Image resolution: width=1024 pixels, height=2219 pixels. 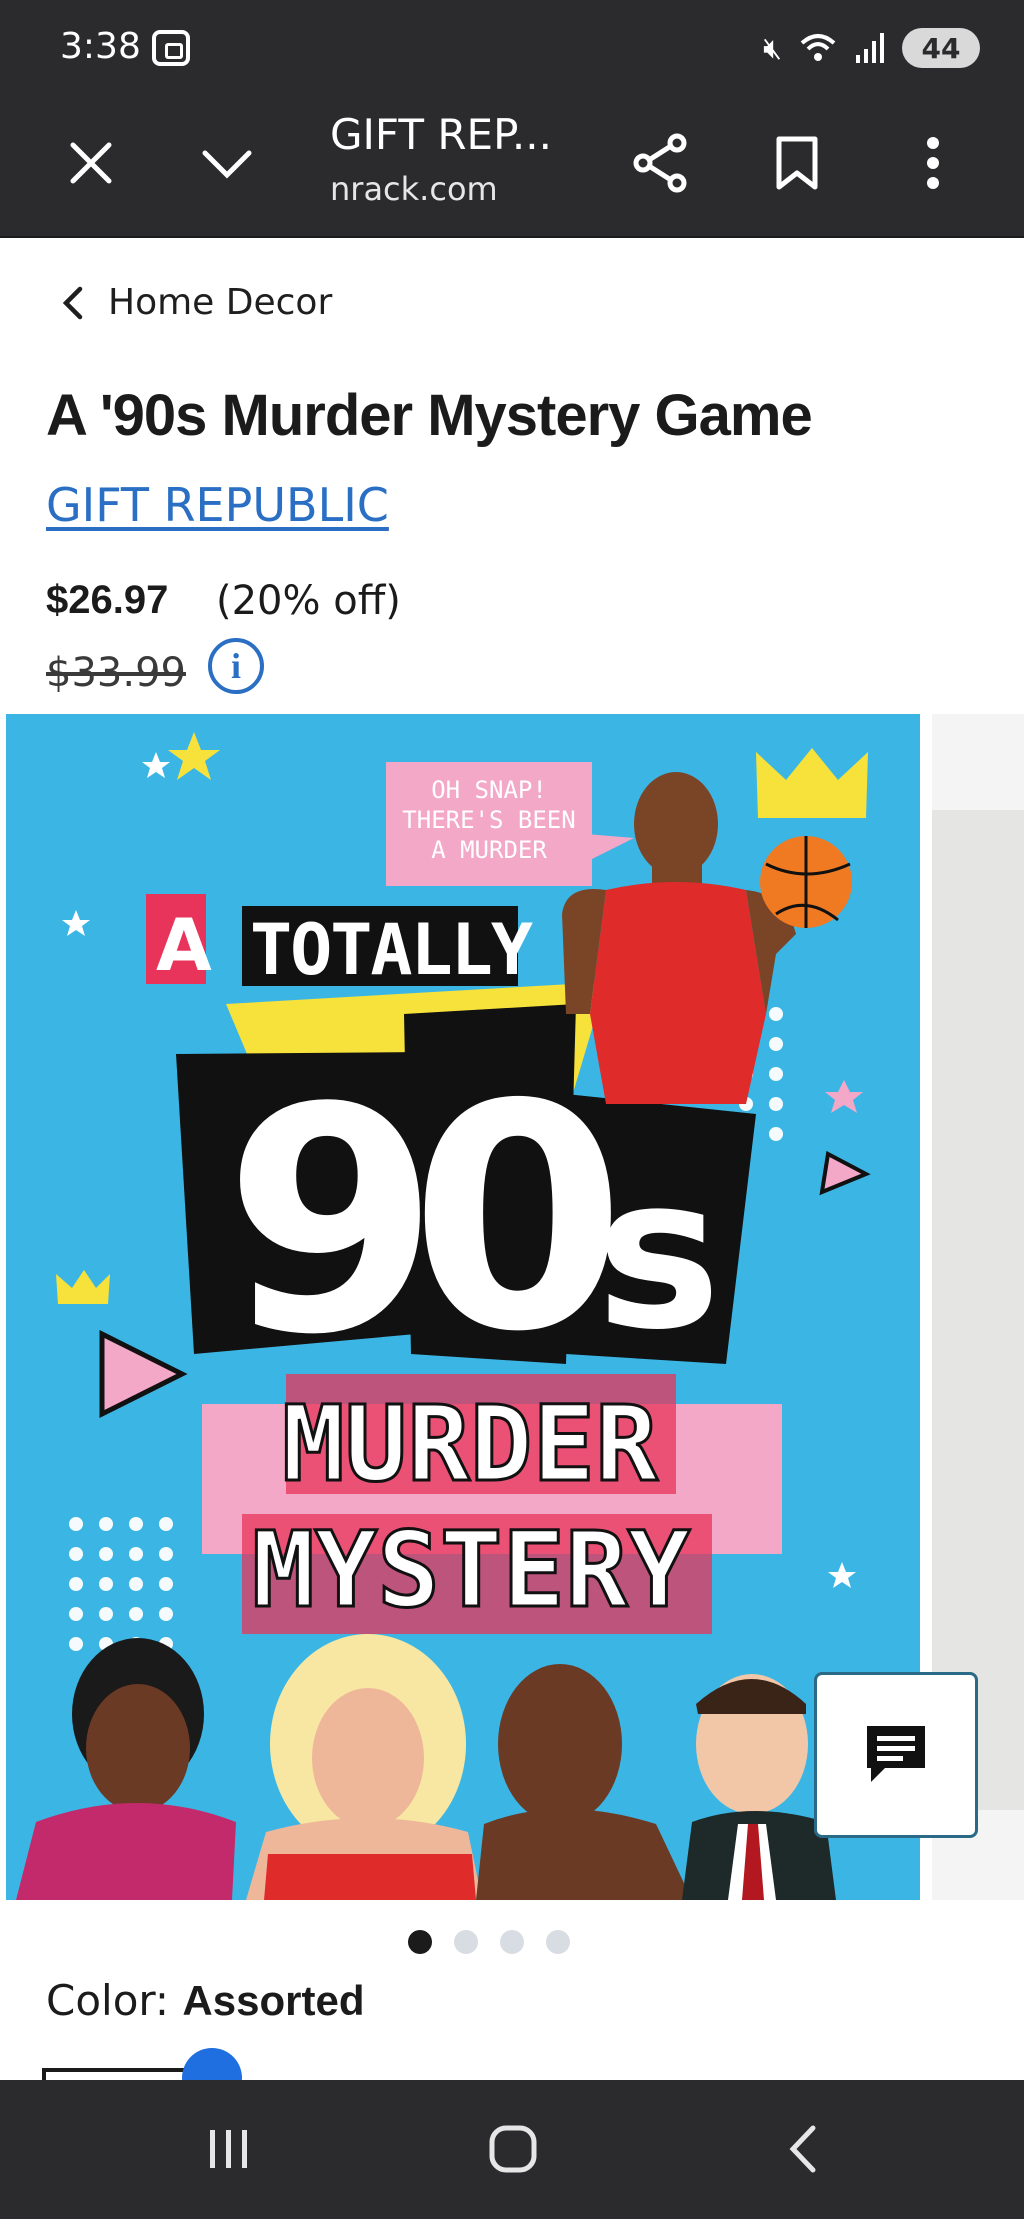 I want to click on svg-text: s, so click(x=658, y=1253).